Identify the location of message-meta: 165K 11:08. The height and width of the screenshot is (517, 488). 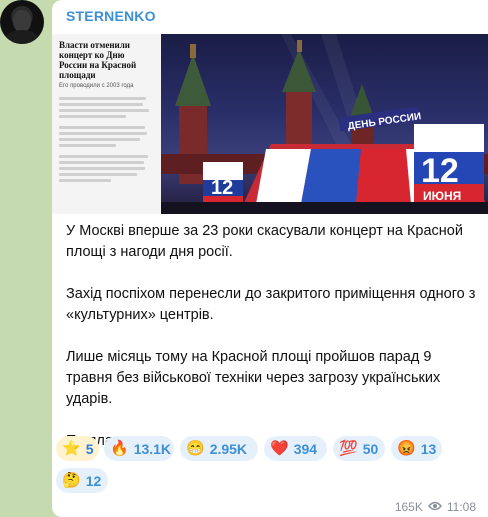
(435, 507).